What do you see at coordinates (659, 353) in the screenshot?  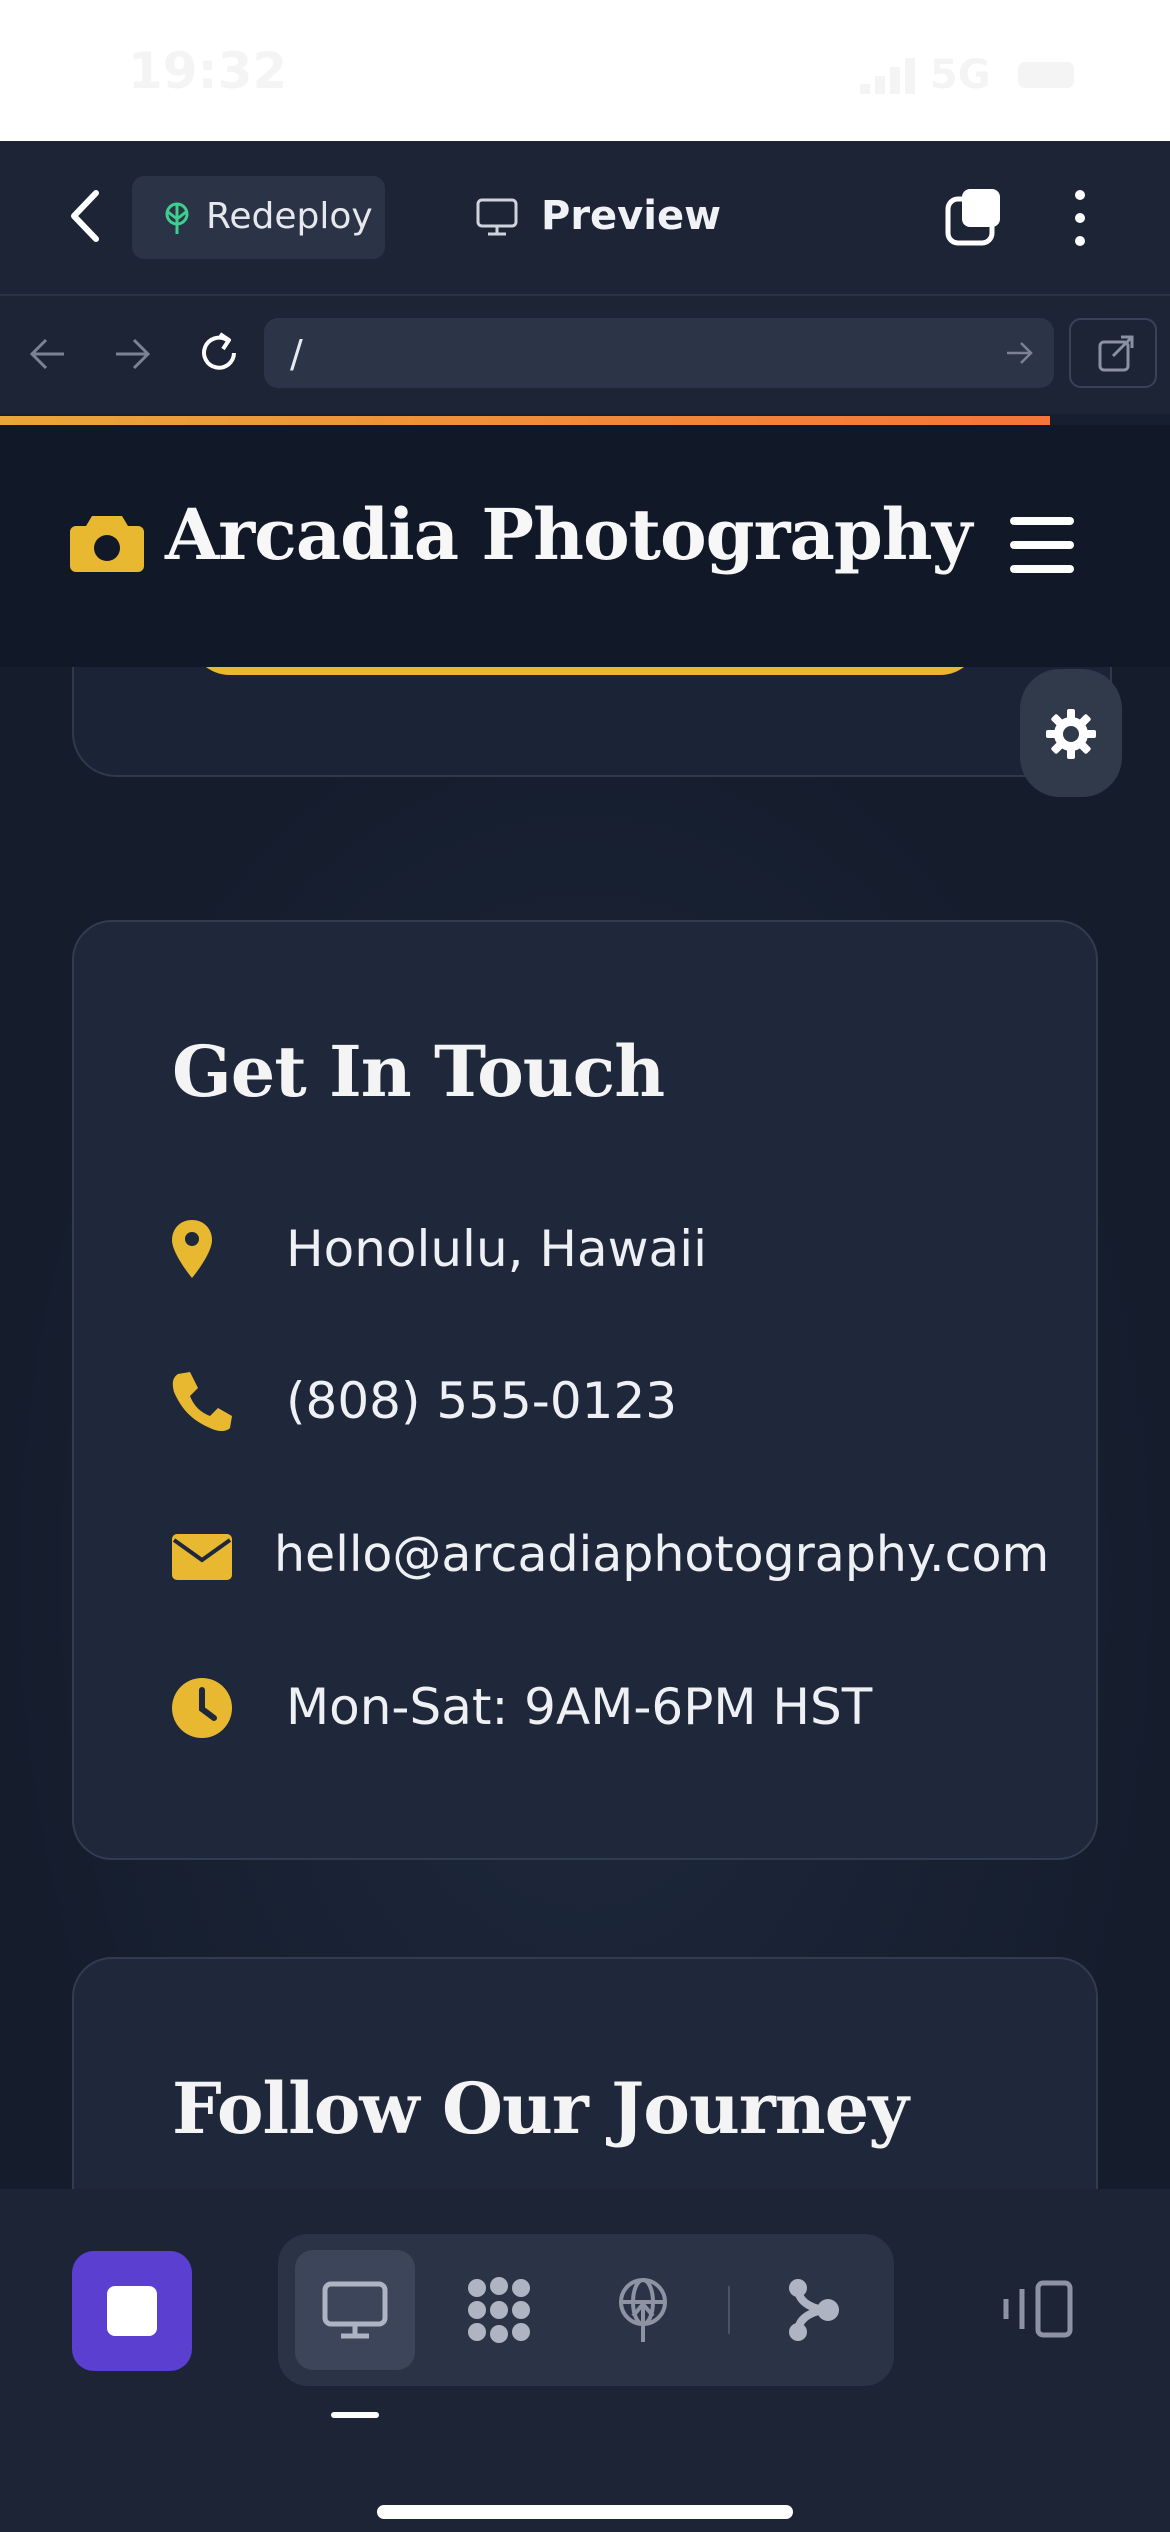 I see `url-input: /` at bounding box center [659, 353].